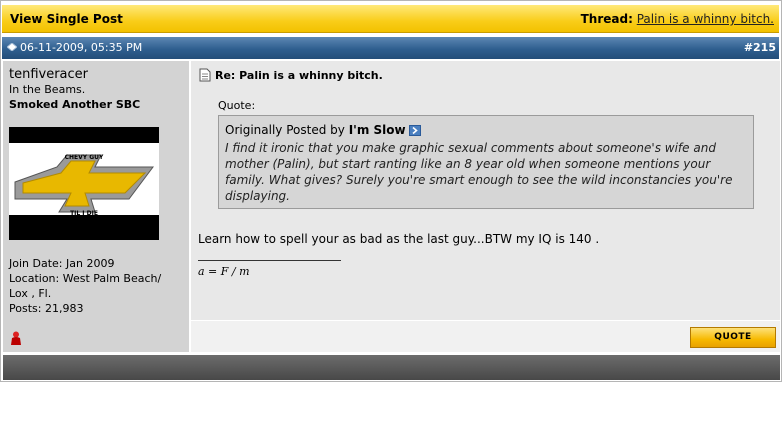 The width and height of the screenshot is (782, 434). What do you see at coordinates (269, 260) in the screenshot?
I see `signature-divider` at bounding box center [269, 260].